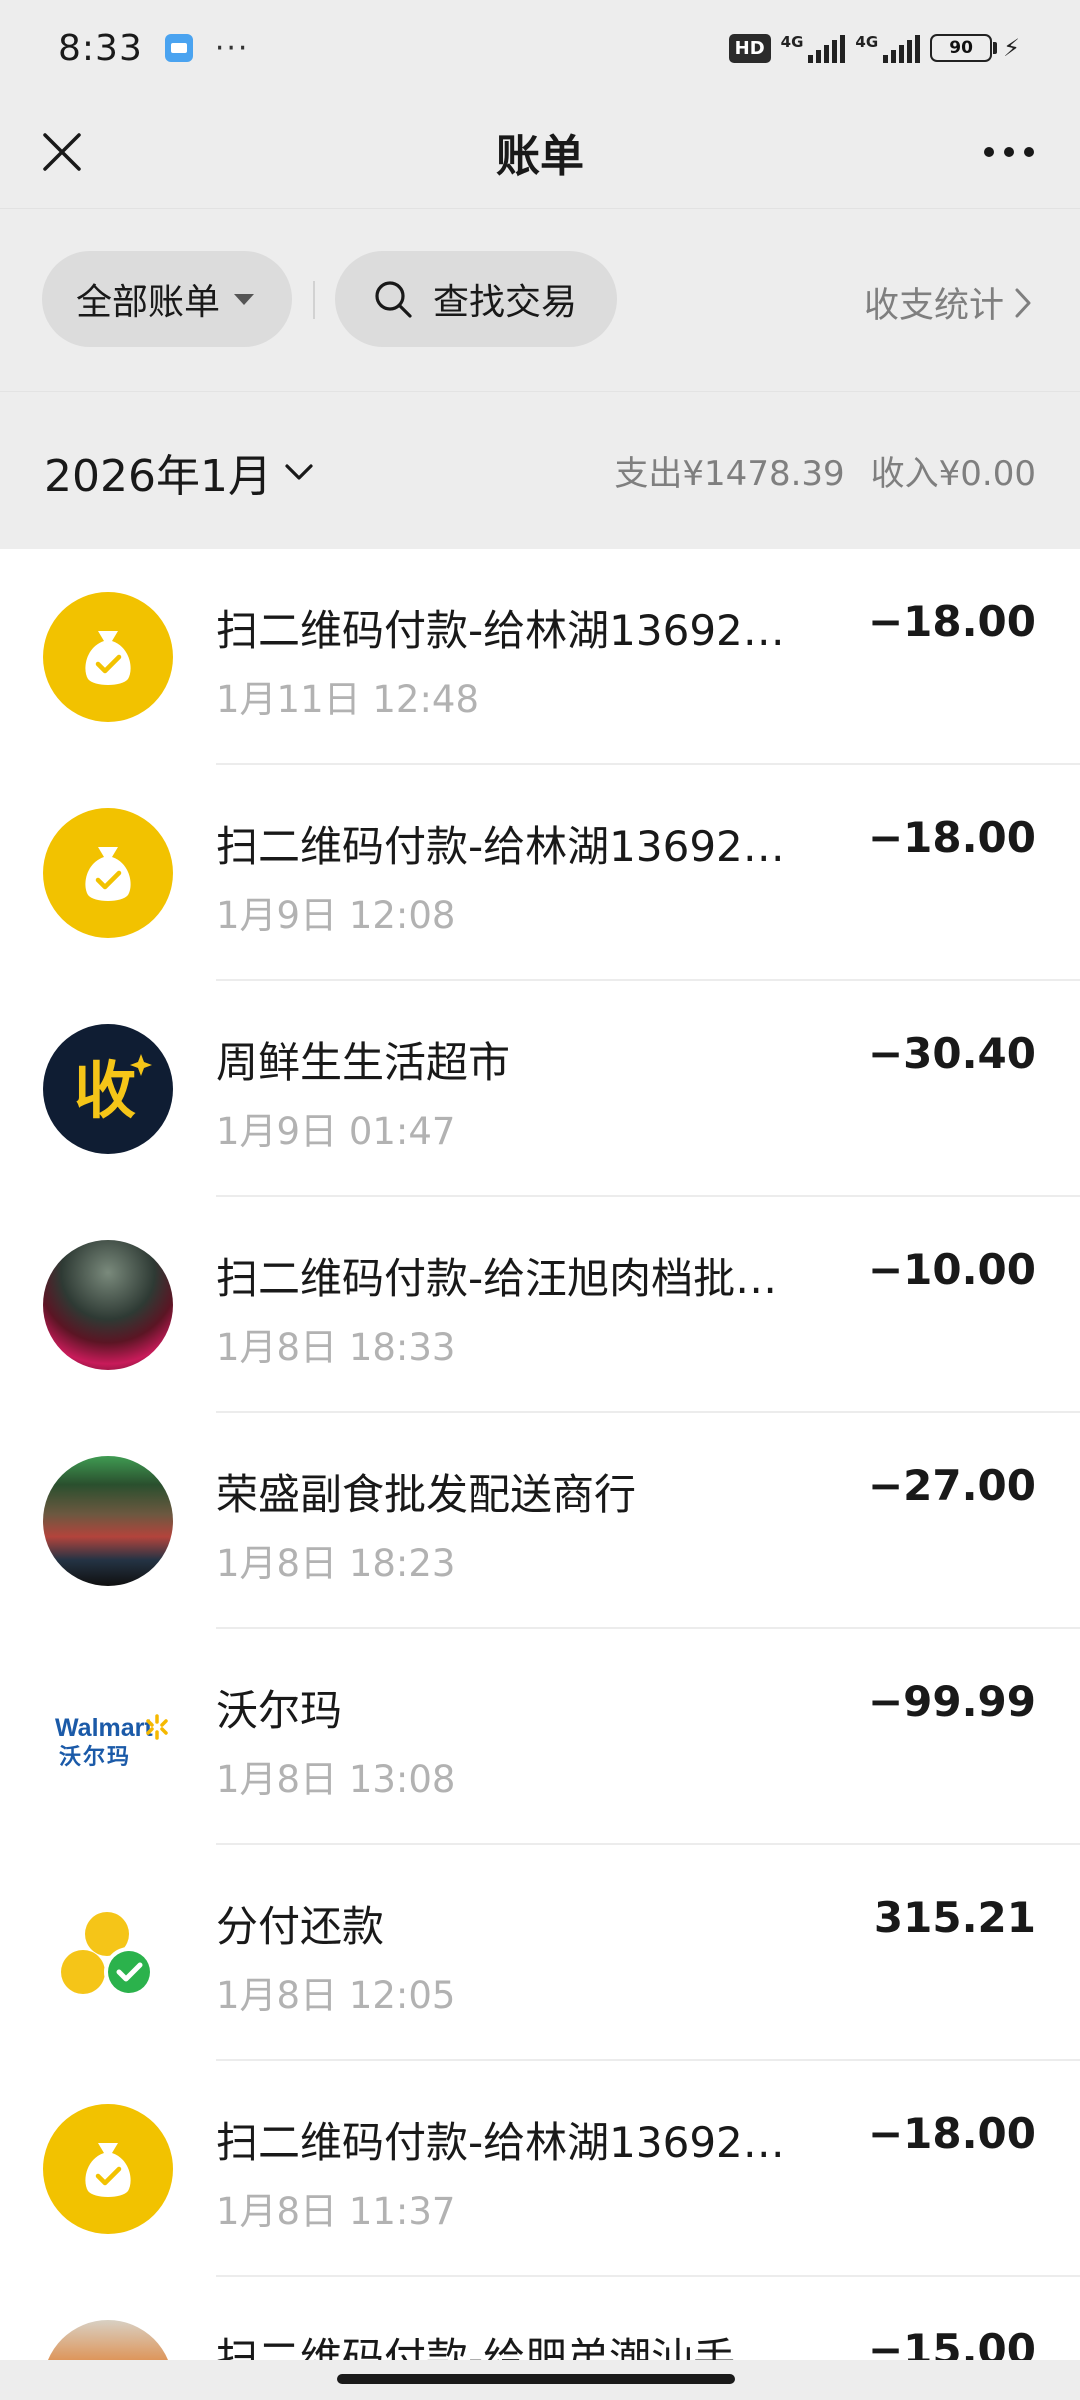 This screenshot has height=2400, width=1080. Describe the element at coordinates (813, 48) in the screenshot. I see `signal-icon-1: 4G` at that location.